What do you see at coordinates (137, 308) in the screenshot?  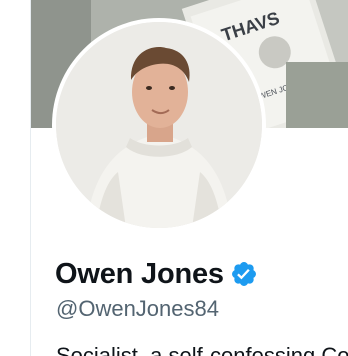 I see `profile-handle: @OwenJones84` at bounding box center [137, 308].